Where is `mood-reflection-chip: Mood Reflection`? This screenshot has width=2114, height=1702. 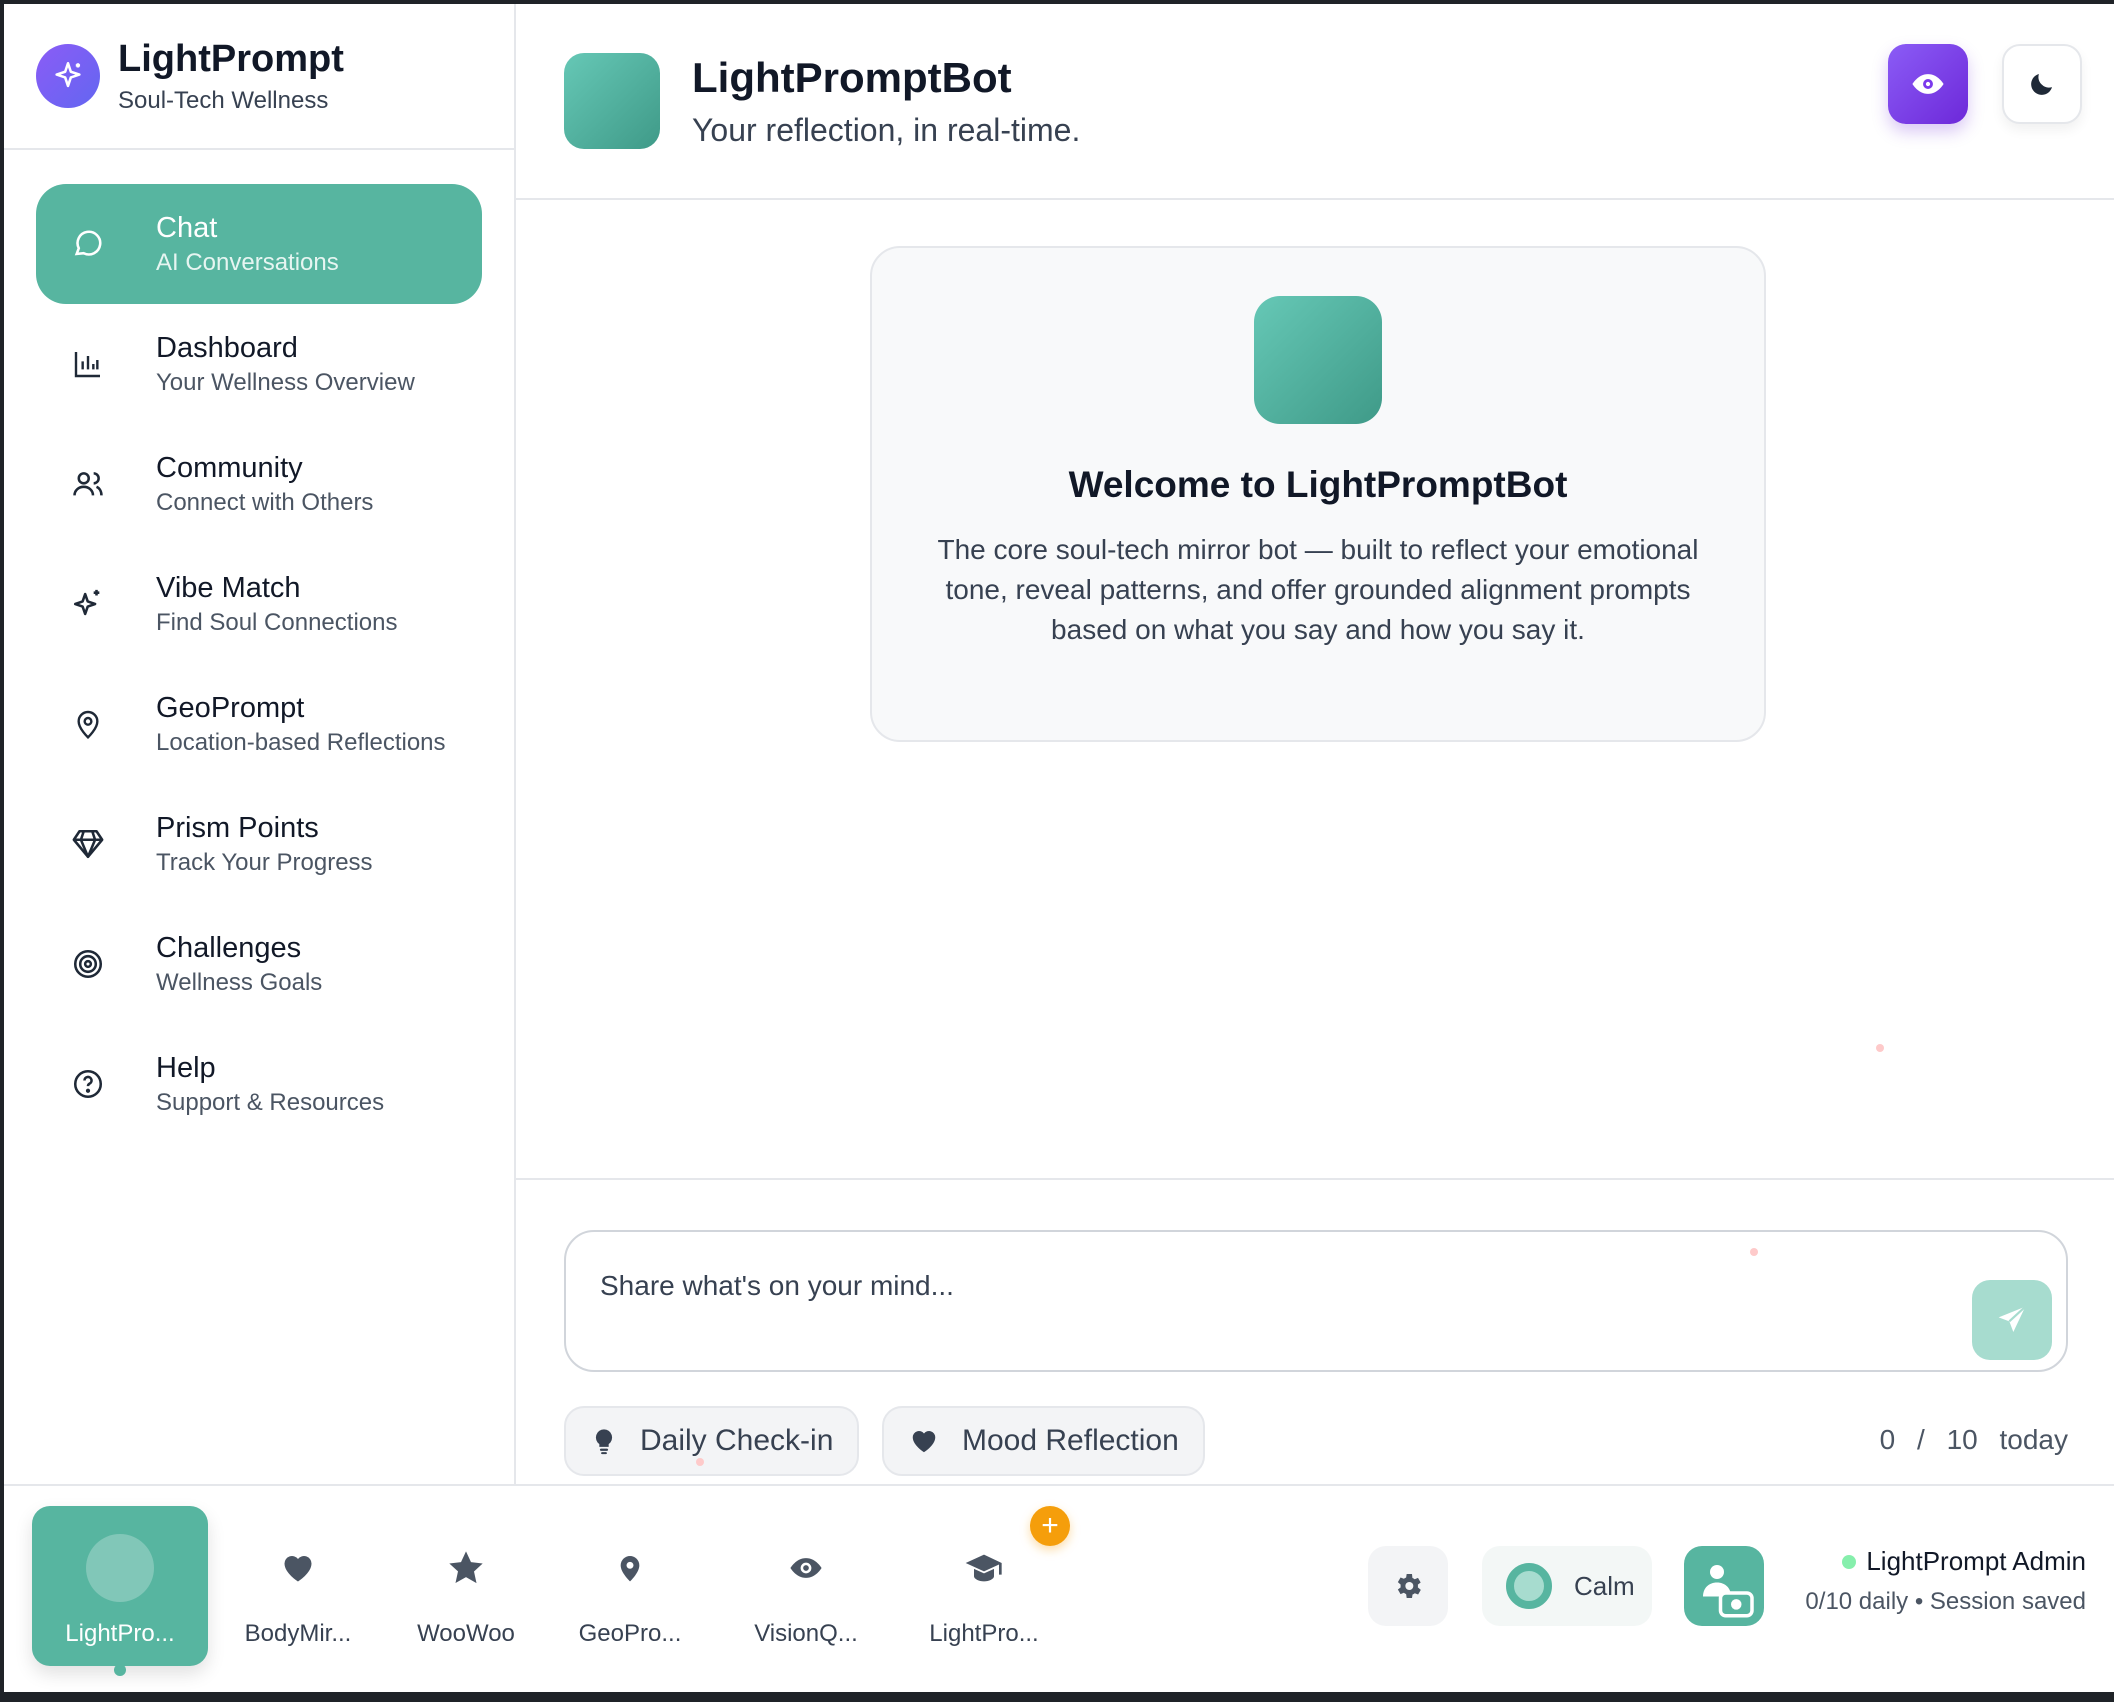 mood-reflection-chip: Mood Reflection is located at coordinates (1043, 1441).